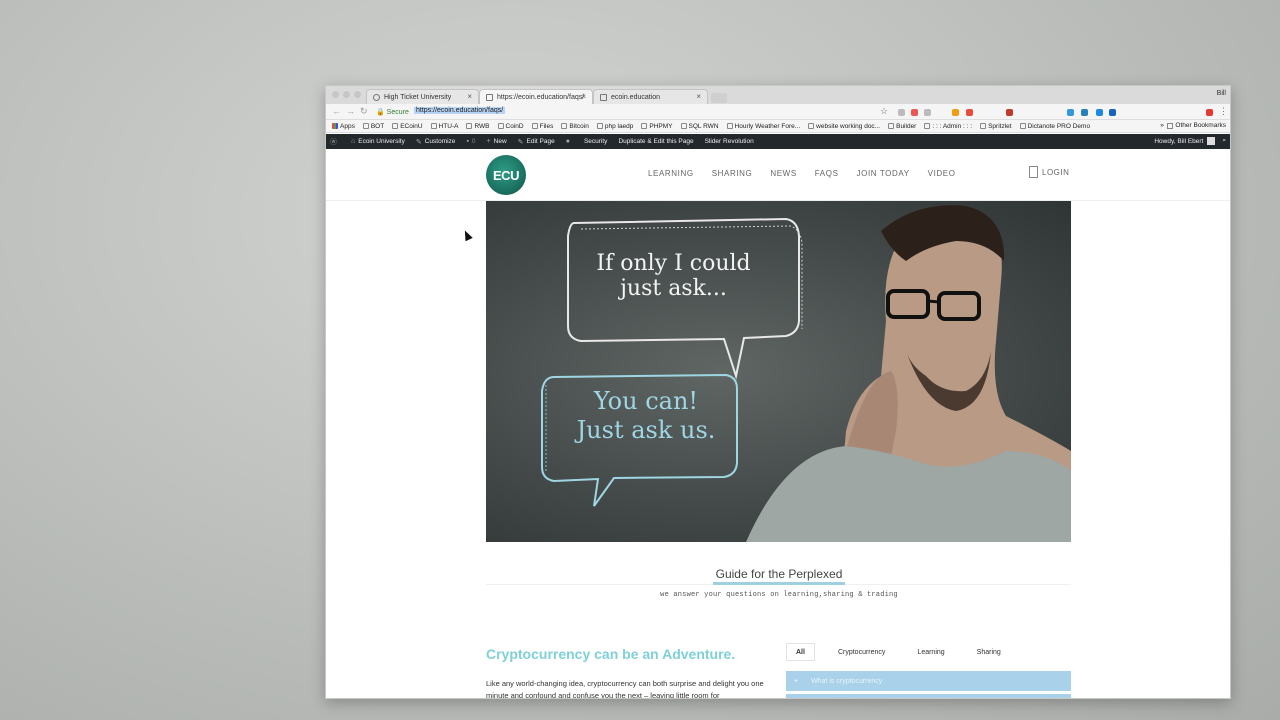 The image size is (1280, 720). I want to click on nav-faqs: FAQS, so click(827, 173).